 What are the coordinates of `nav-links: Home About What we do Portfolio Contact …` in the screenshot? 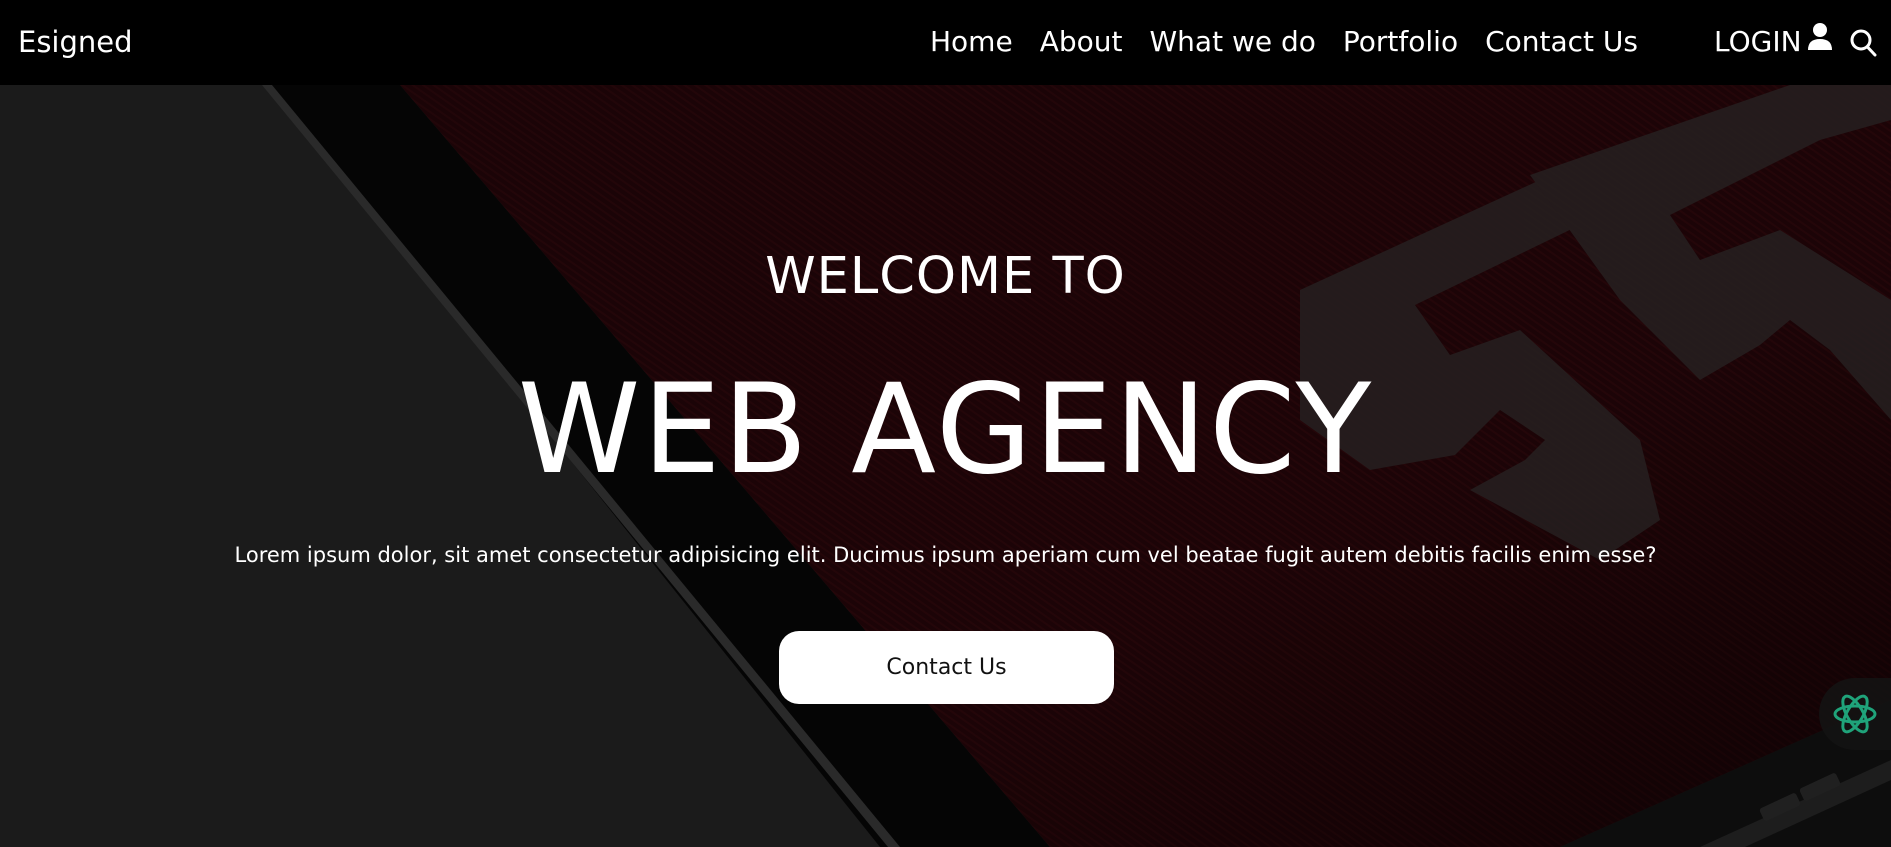 It's located at (1284, 42).